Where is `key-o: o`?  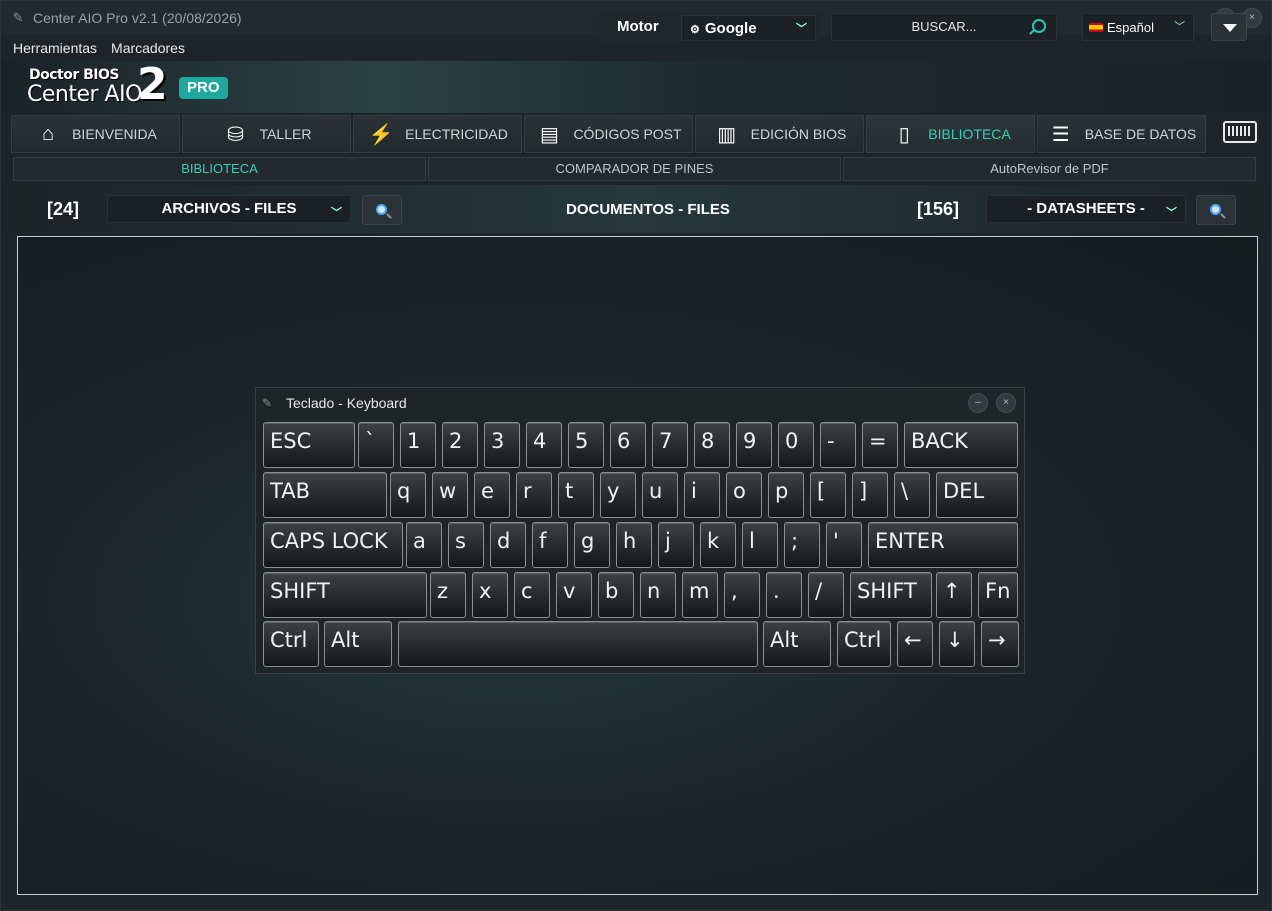
key-o: o is located at coordinates (744, 495).